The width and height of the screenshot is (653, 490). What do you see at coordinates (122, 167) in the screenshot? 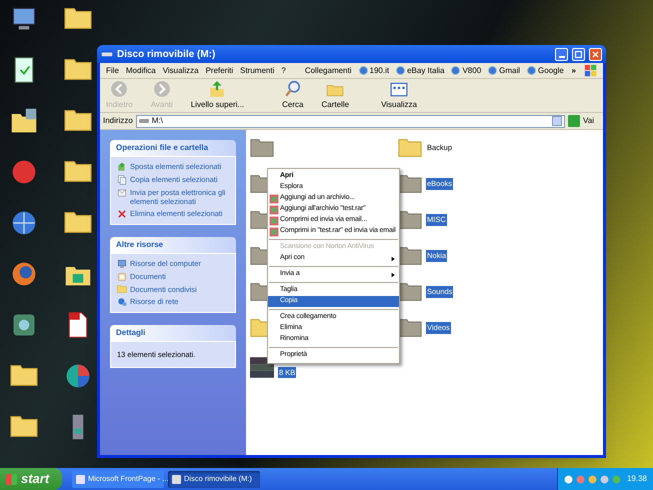
I see `move-icon` at bounding box center [122, 167].